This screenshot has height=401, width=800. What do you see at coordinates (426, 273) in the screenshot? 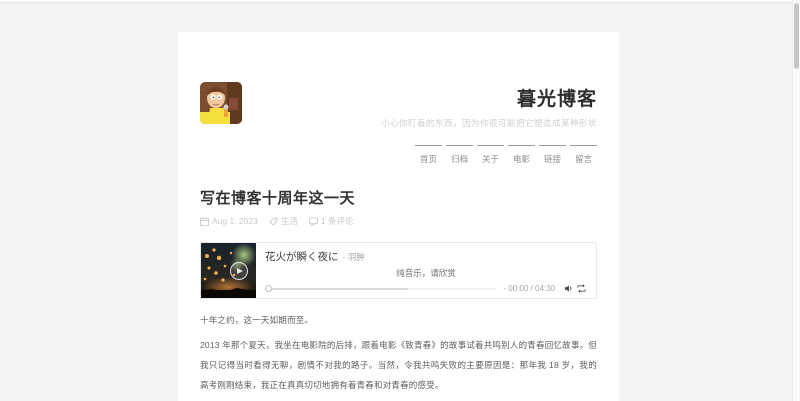
I see `player-lyric: 纯音乐，请欣赏` at bounding box center [426, 273].